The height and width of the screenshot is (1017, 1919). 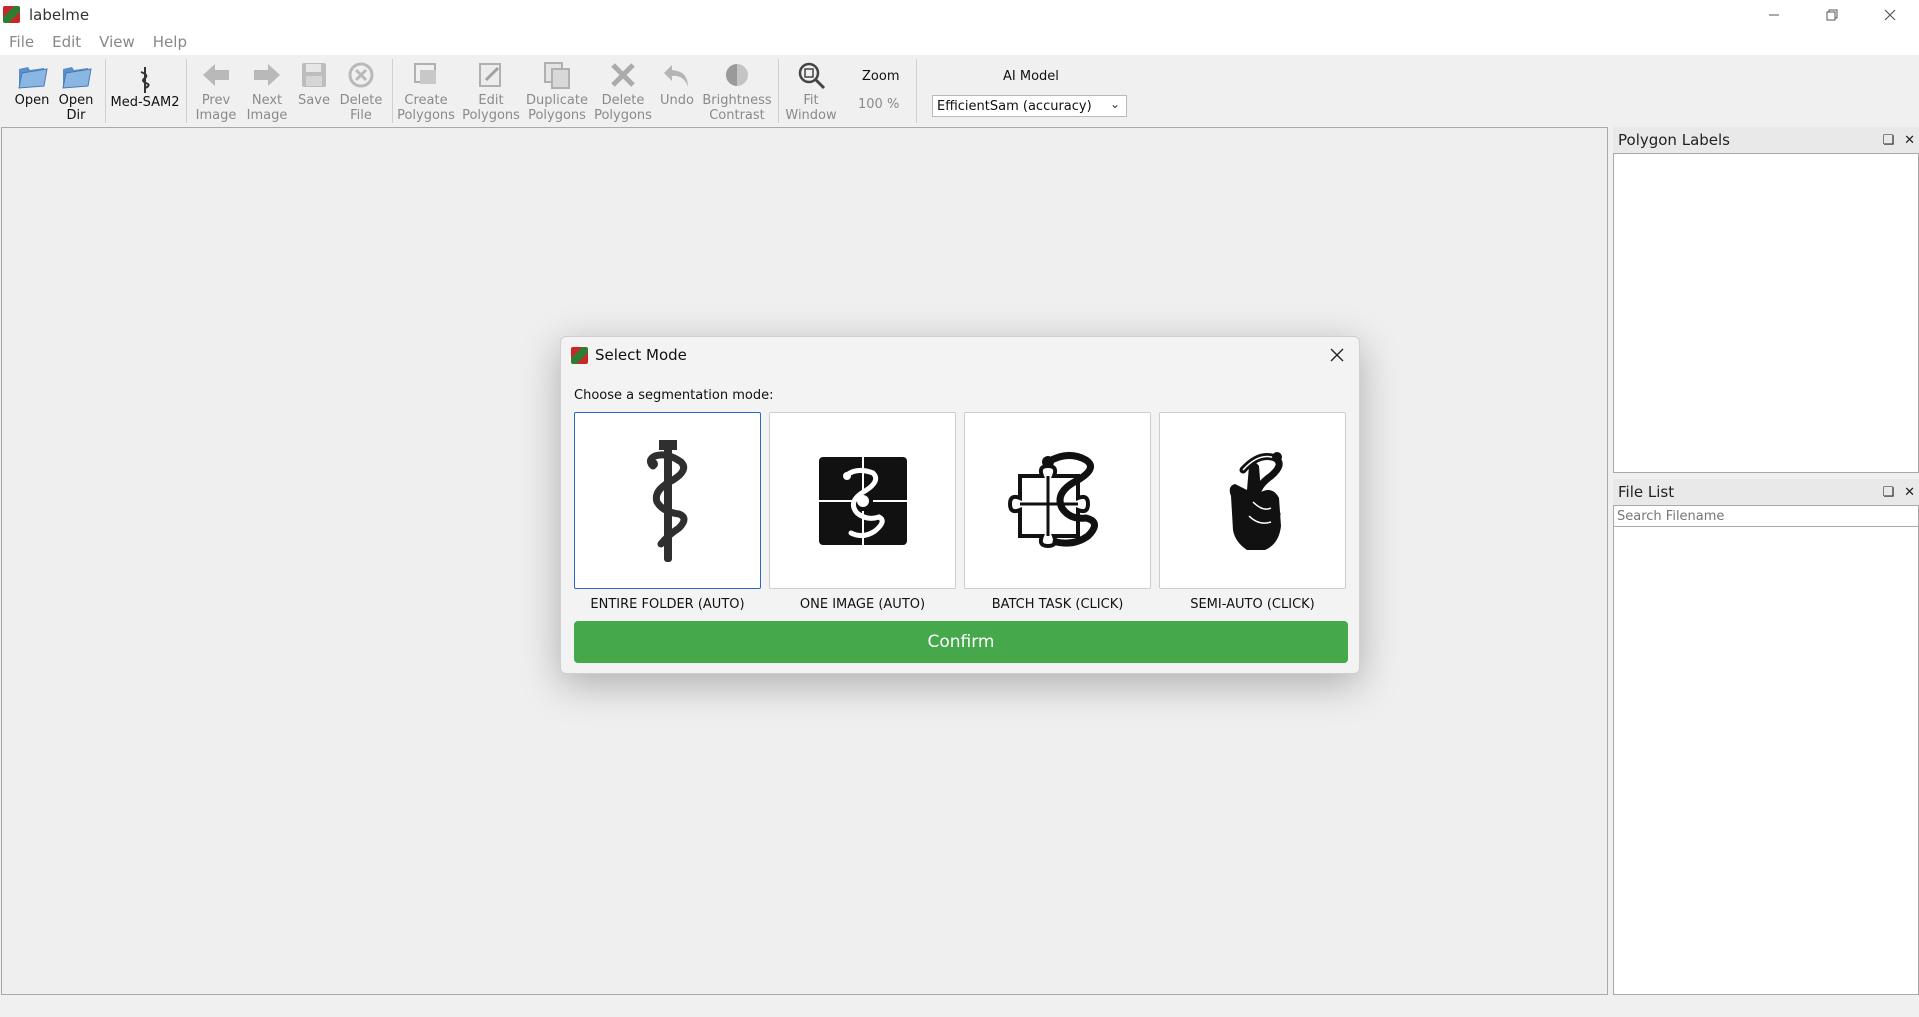 What do you see at coordinates (959, 42) in the screenshot?
I see `menu-bar: File Edit View Help` at bounding box center [959, 42].